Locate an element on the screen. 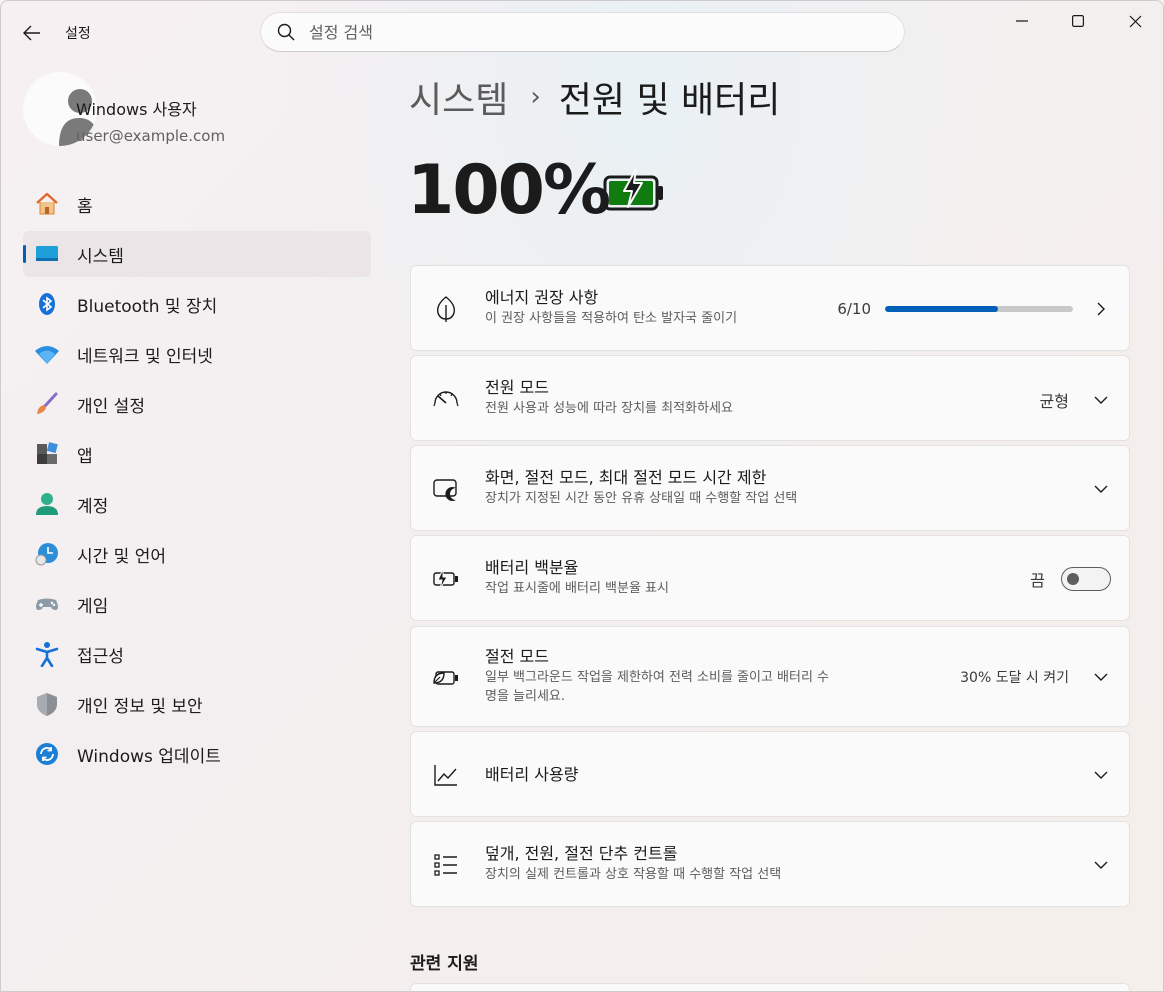 The height and width of the screenshot is (992, 1164). back-arrow-icon is located at coordinates (31, 33).